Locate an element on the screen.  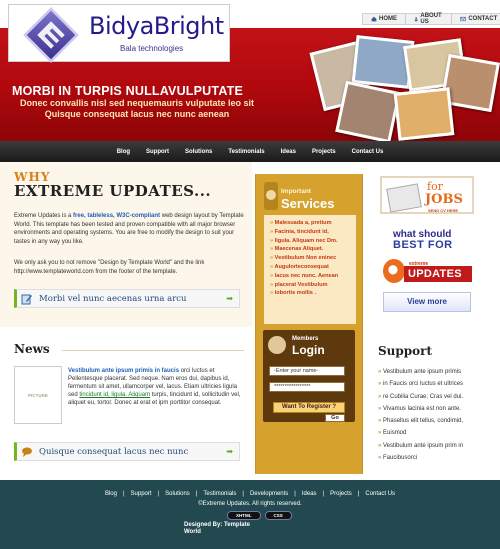
intro-text: We only ask you to not remove is located at coordinates (56, 263).